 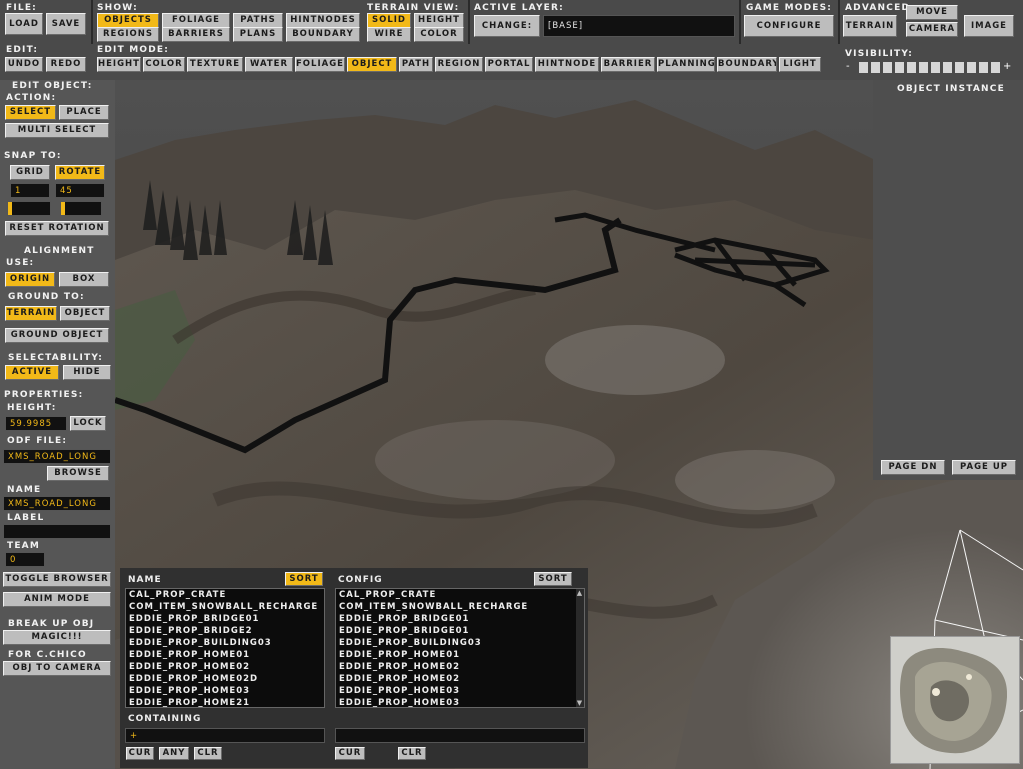 I want to click on containing-config-field, so click(x=460, y=735).